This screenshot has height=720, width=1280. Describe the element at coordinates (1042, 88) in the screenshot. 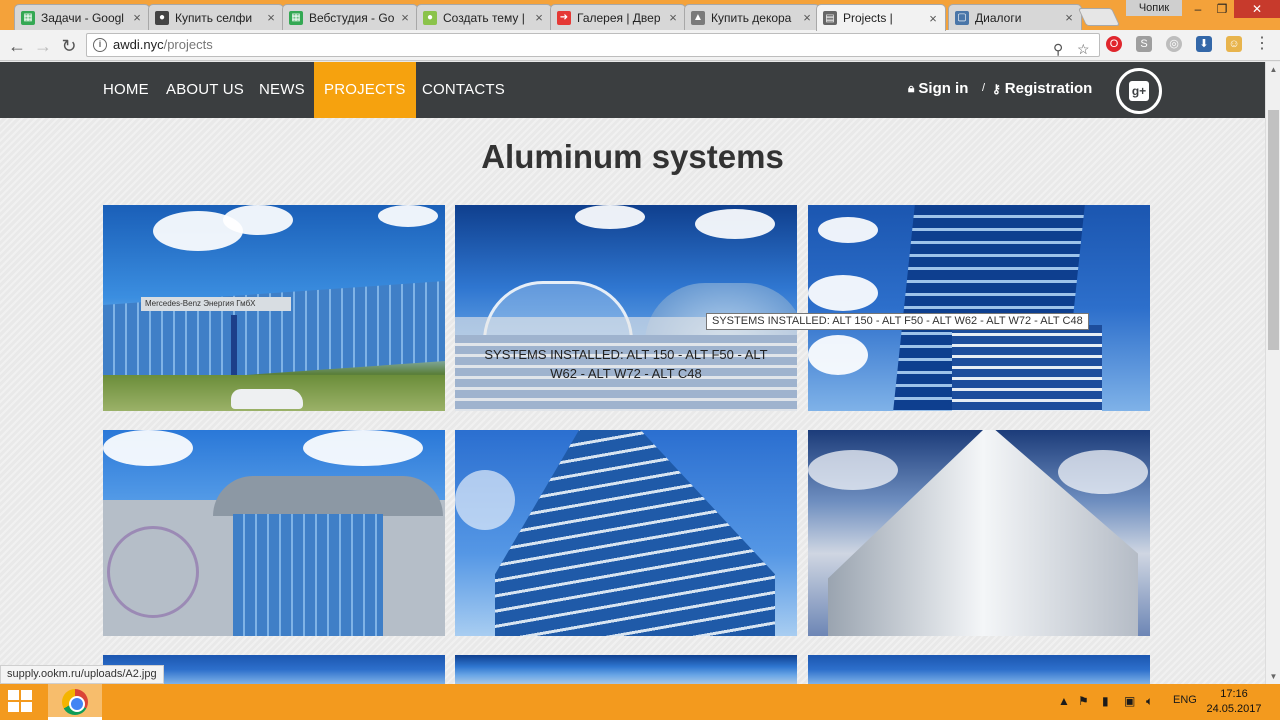

I see `registration-link: ⚷ Registration` at that location.